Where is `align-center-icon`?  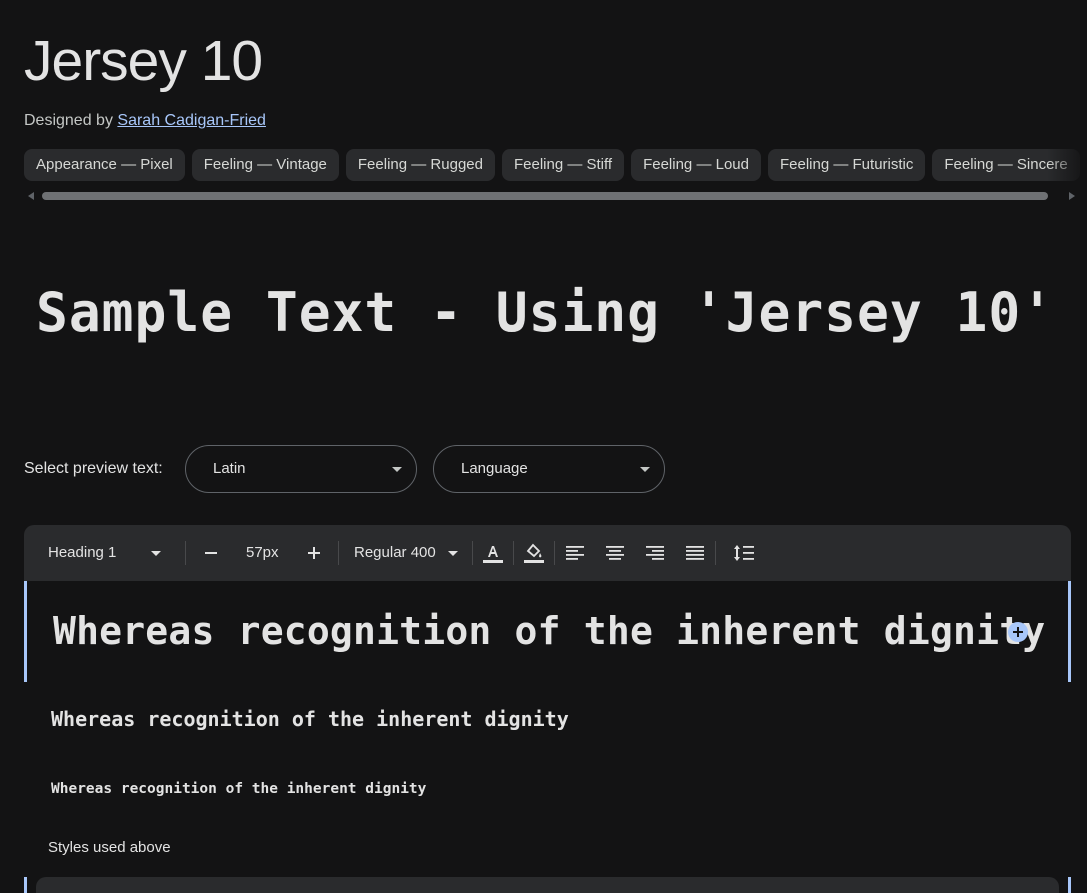
align-center-icon is located at coordinates (615, 553).